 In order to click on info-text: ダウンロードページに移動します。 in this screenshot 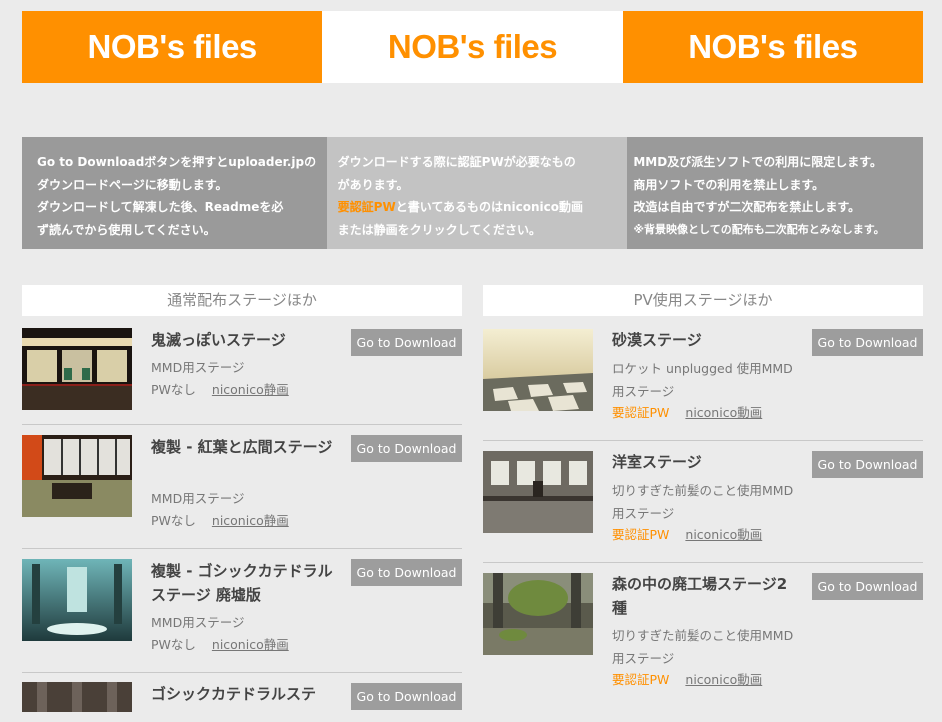, I will do `click(132, 184)`.